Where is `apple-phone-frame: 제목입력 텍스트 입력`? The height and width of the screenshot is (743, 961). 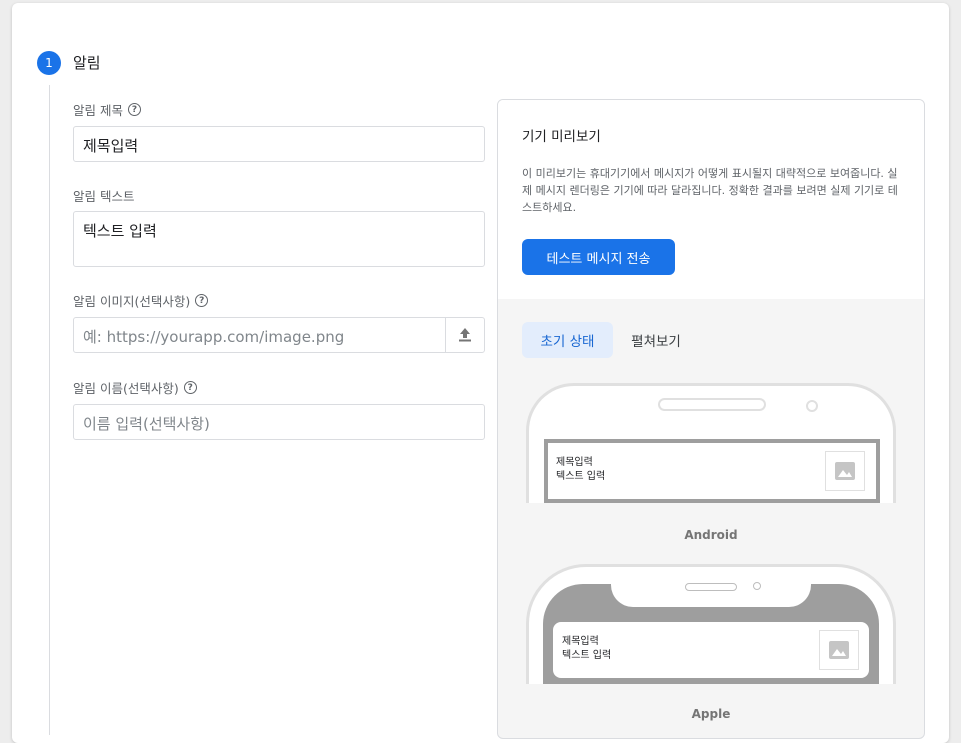 apple-phone-frame: 제목입력 텍스트 입력 is located at coordinates (711, 624).